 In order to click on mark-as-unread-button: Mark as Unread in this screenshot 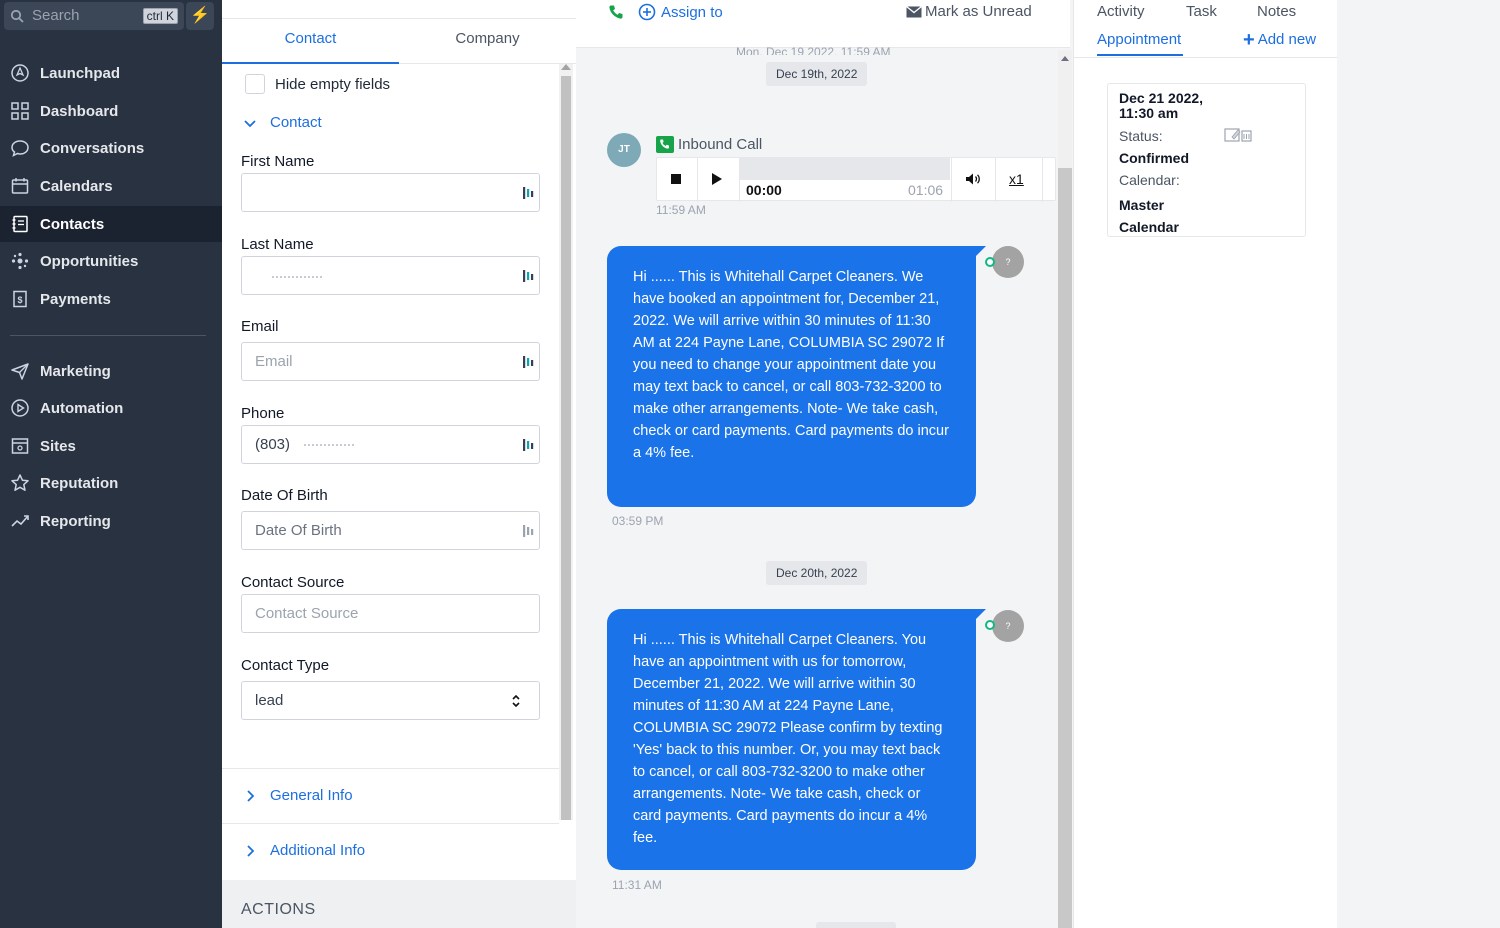, I will do `click(969, 11)`.